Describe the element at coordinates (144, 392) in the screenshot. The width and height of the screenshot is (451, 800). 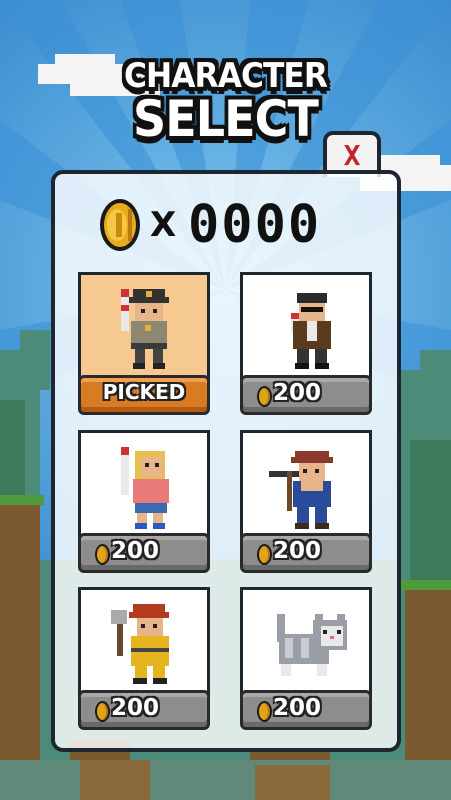
I see `picked-label: PICKED` at that location.